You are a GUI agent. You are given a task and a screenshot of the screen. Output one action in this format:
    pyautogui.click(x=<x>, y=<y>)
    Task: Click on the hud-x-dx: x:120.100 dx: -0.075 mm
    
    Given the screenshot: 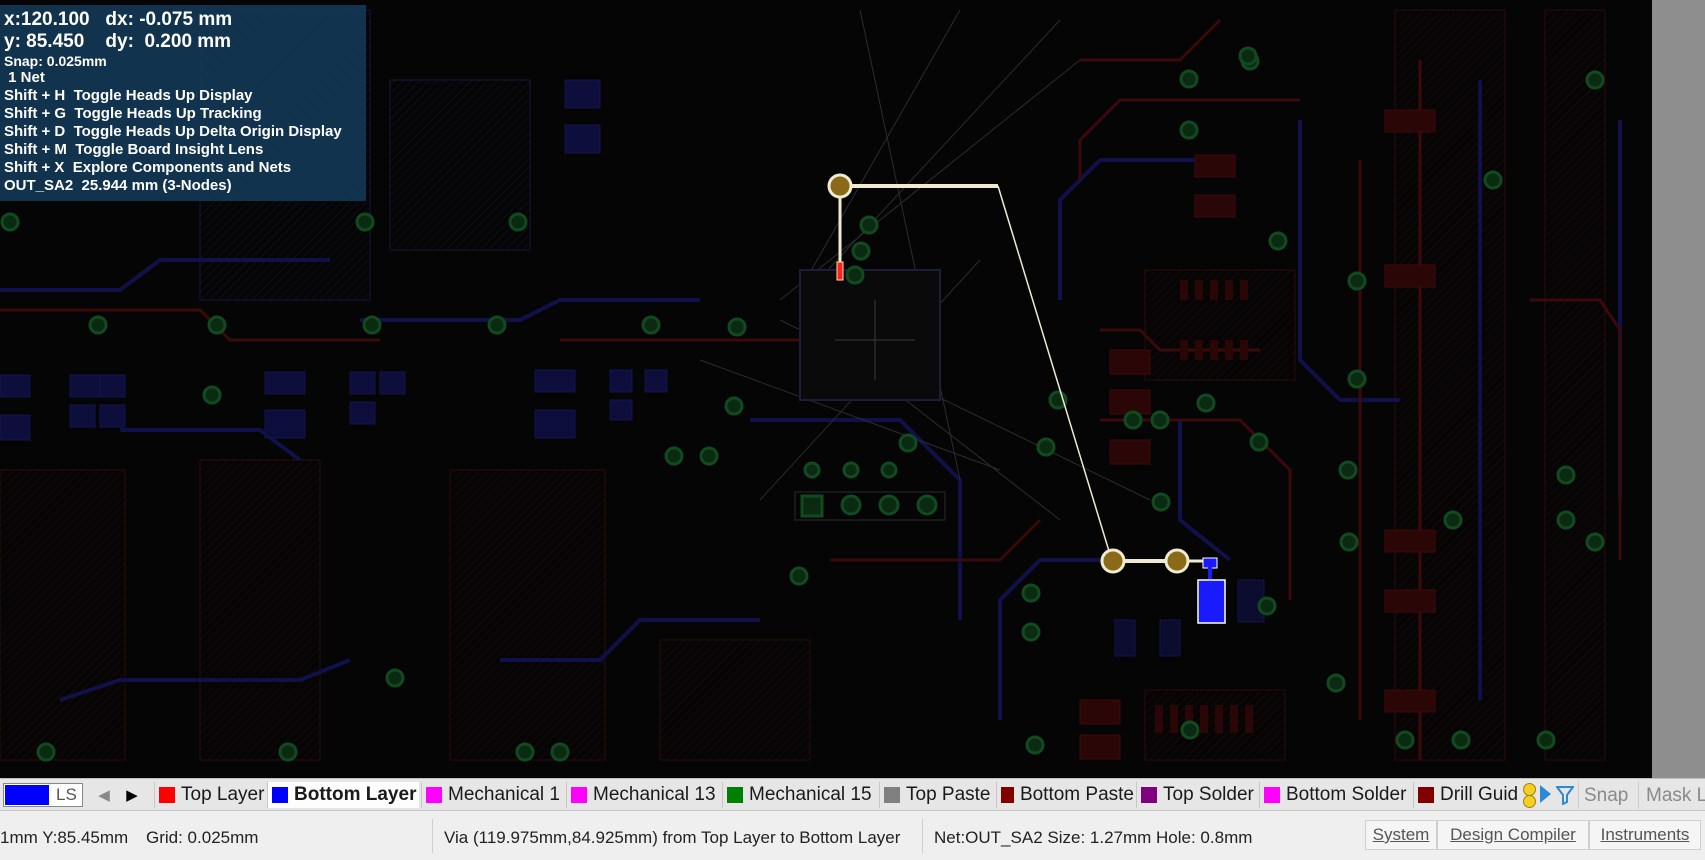 What is the action you would take?
    pyautogui.click(x=118, y=19)
    